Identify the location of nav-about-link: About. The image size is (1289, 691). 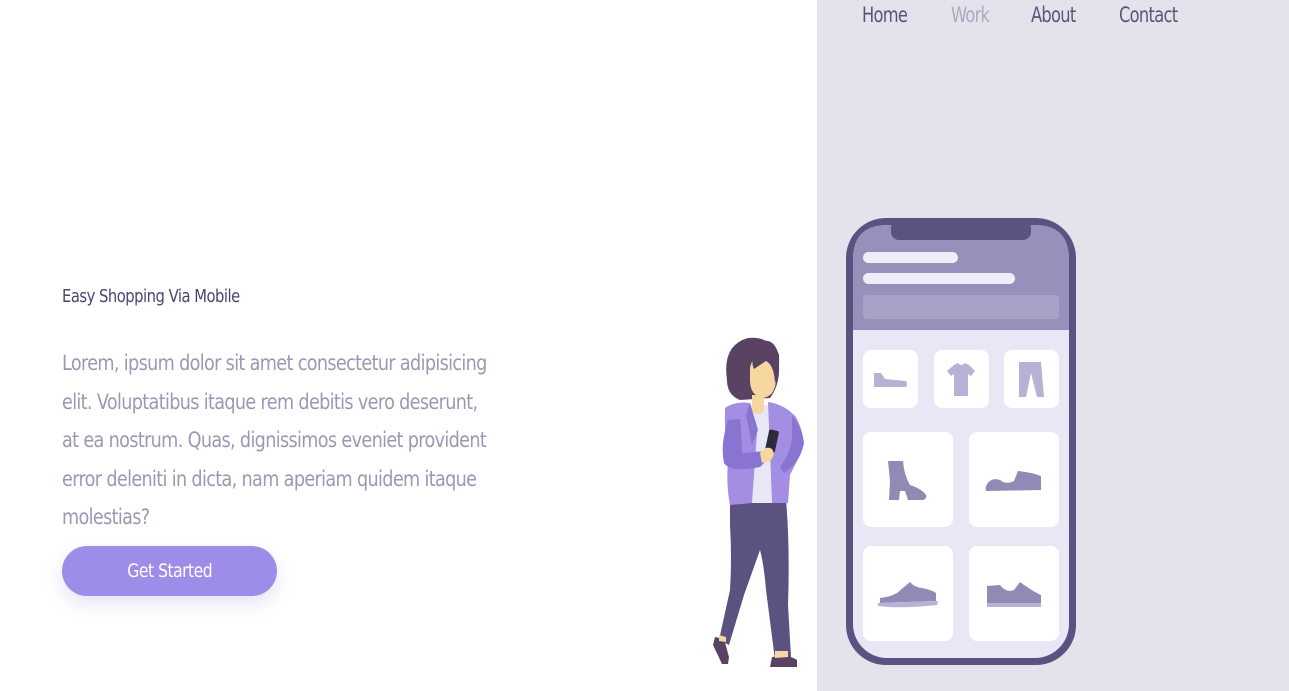
(1053, 15).